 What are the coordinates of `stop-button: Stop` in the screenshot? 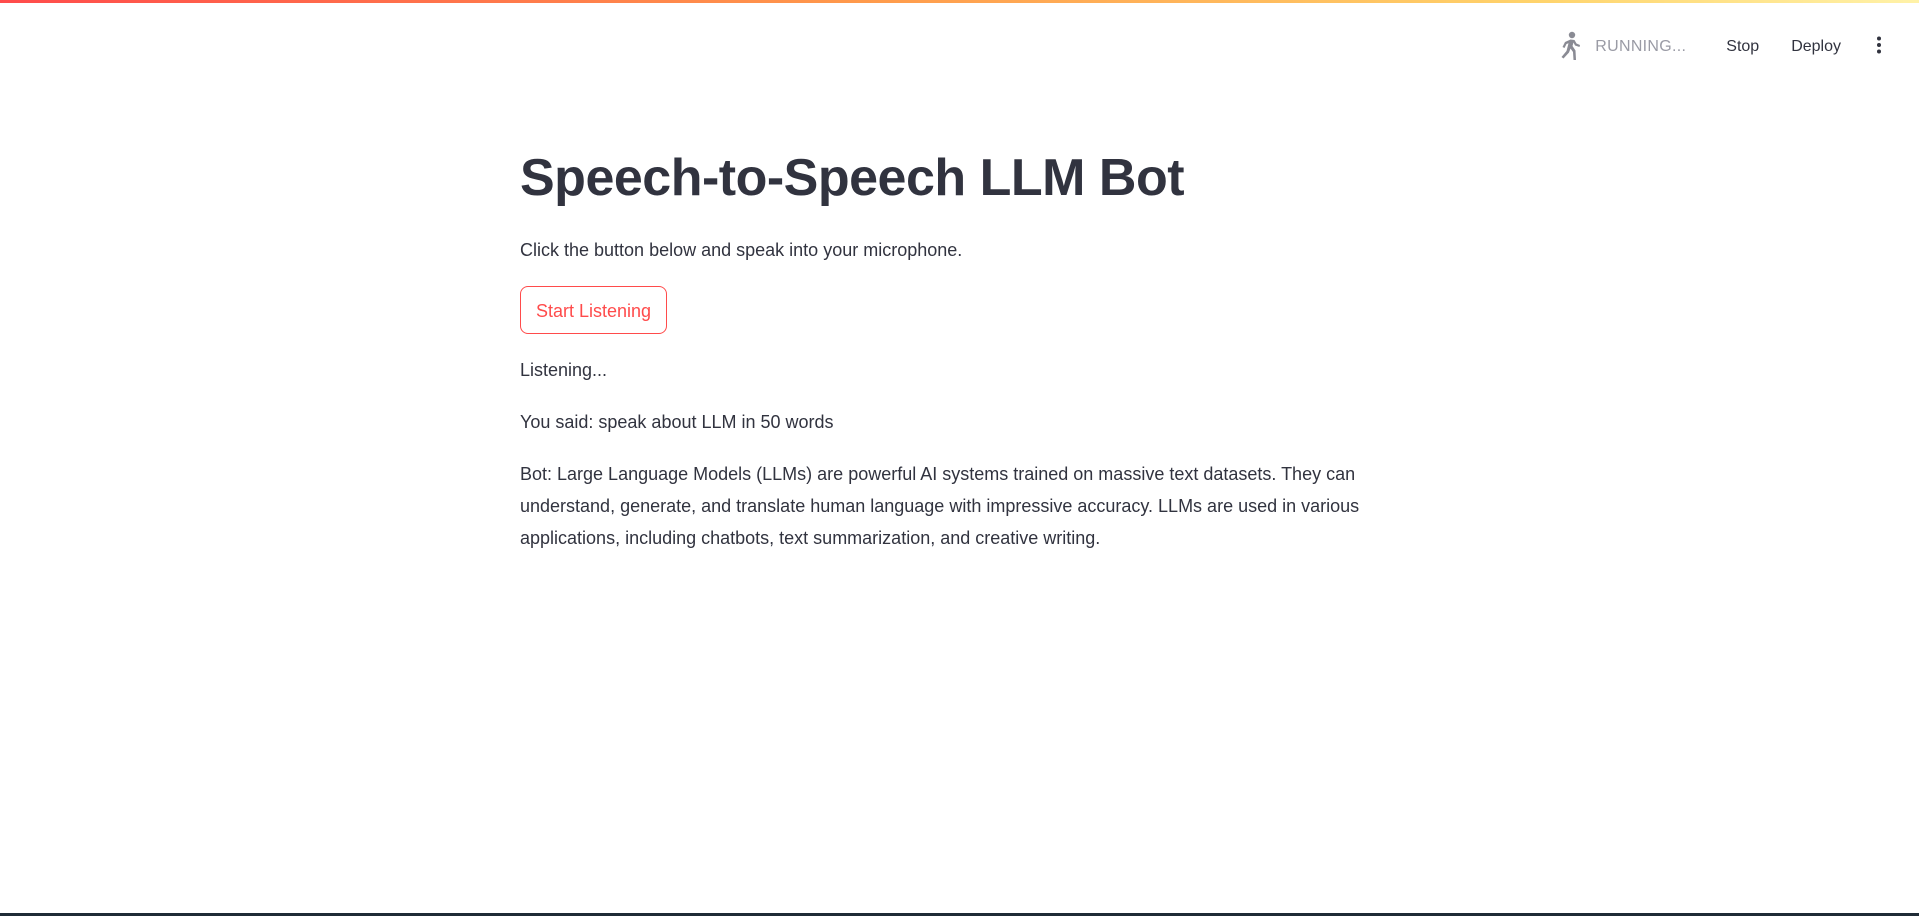 It's located at (1742, 47).